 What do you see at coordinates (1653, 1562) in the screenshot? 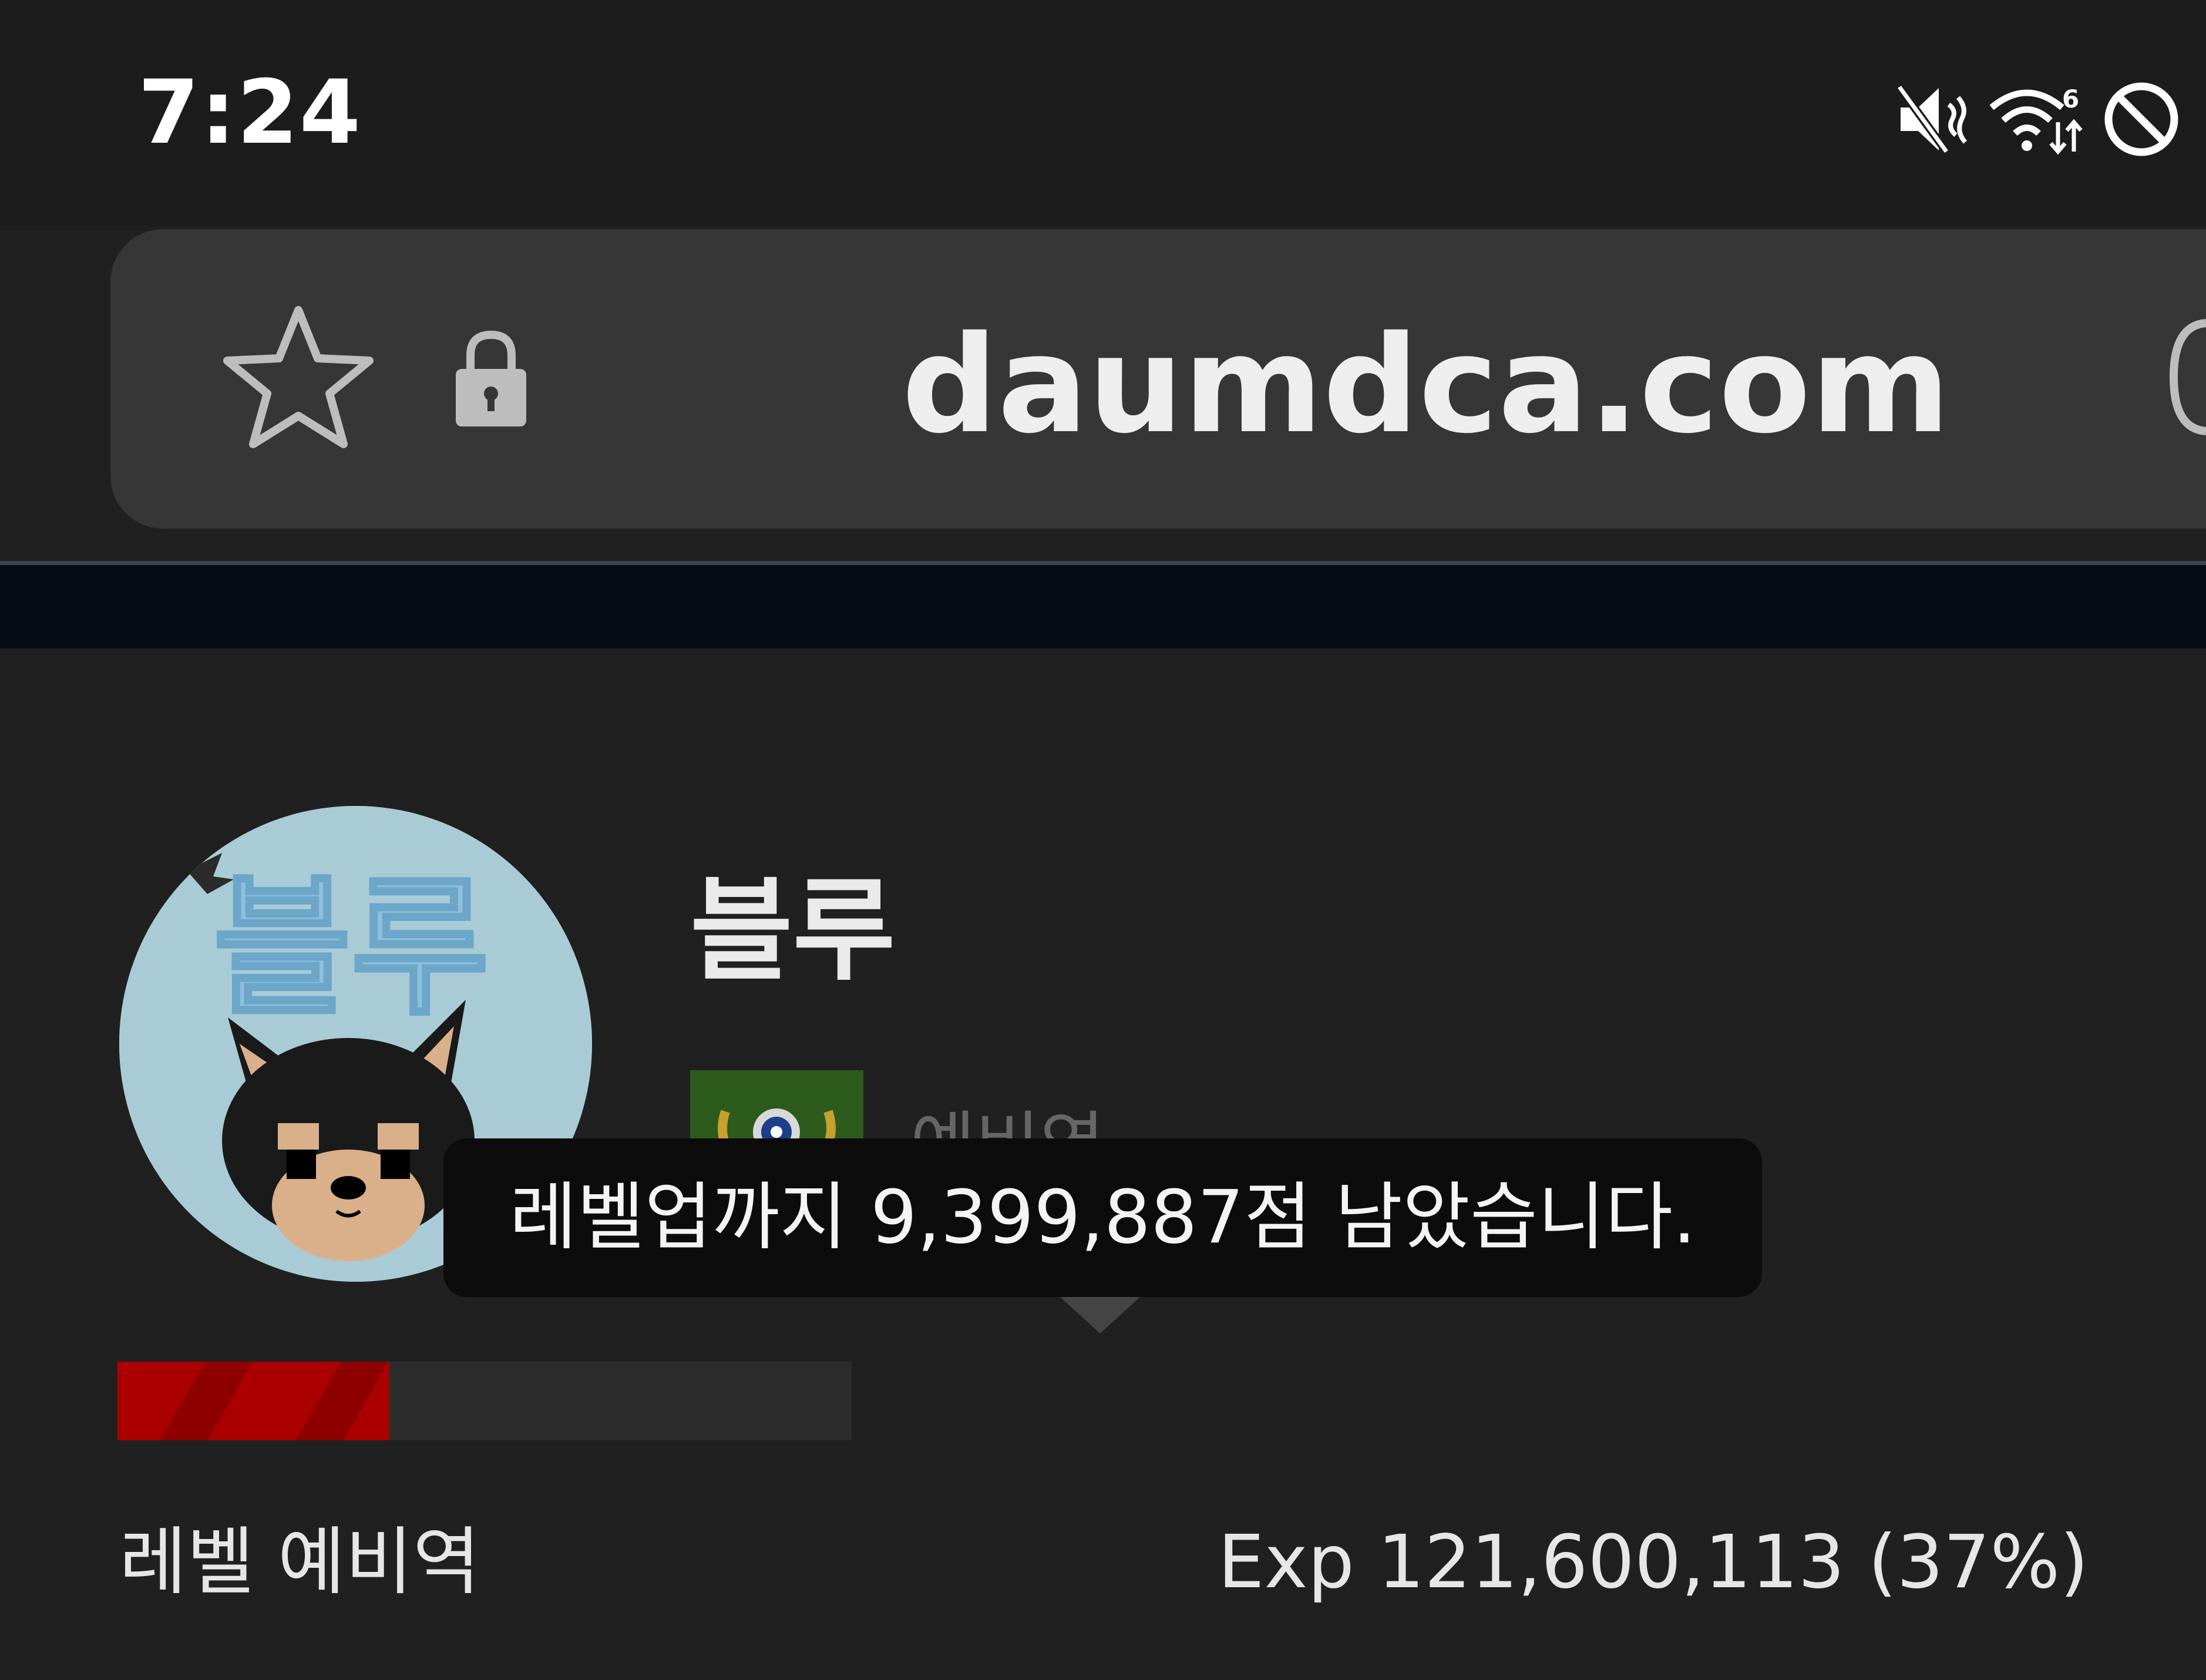
I see `exp-text: Exp 121,600,113 (37%)` at bounding box center [1653, 1562].